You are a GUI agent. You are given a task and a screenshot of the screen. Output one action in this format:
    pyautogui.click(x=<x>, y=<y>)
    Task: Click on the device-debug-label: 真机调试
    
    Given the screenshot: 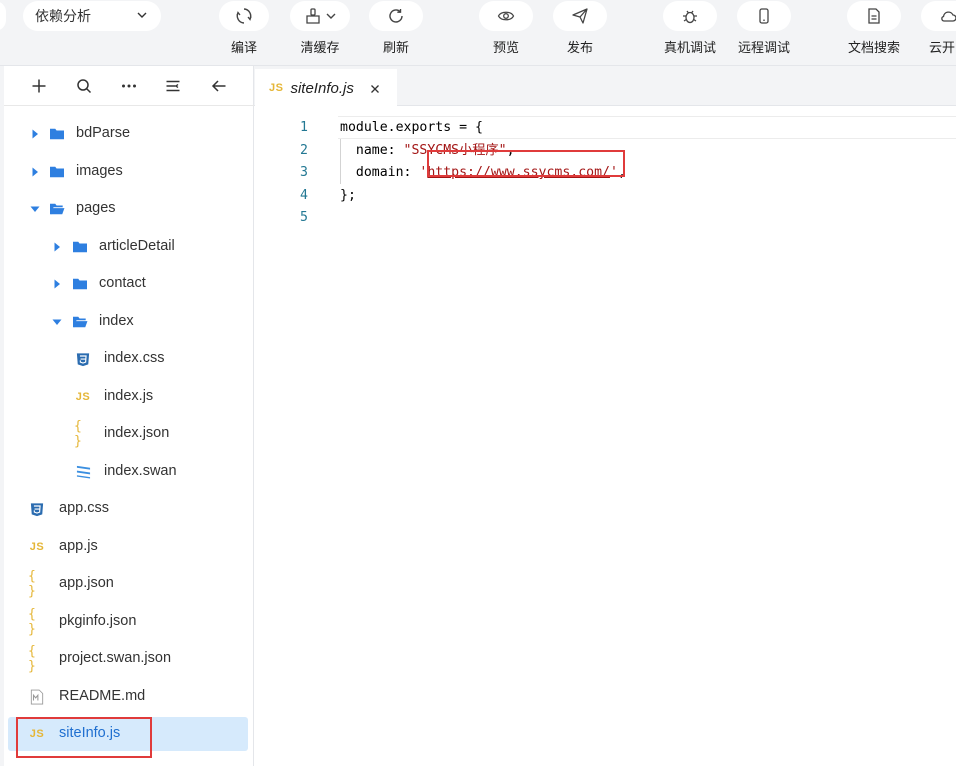 What is the action you would take?
    pyautogui.click(x=689, y=47)
    